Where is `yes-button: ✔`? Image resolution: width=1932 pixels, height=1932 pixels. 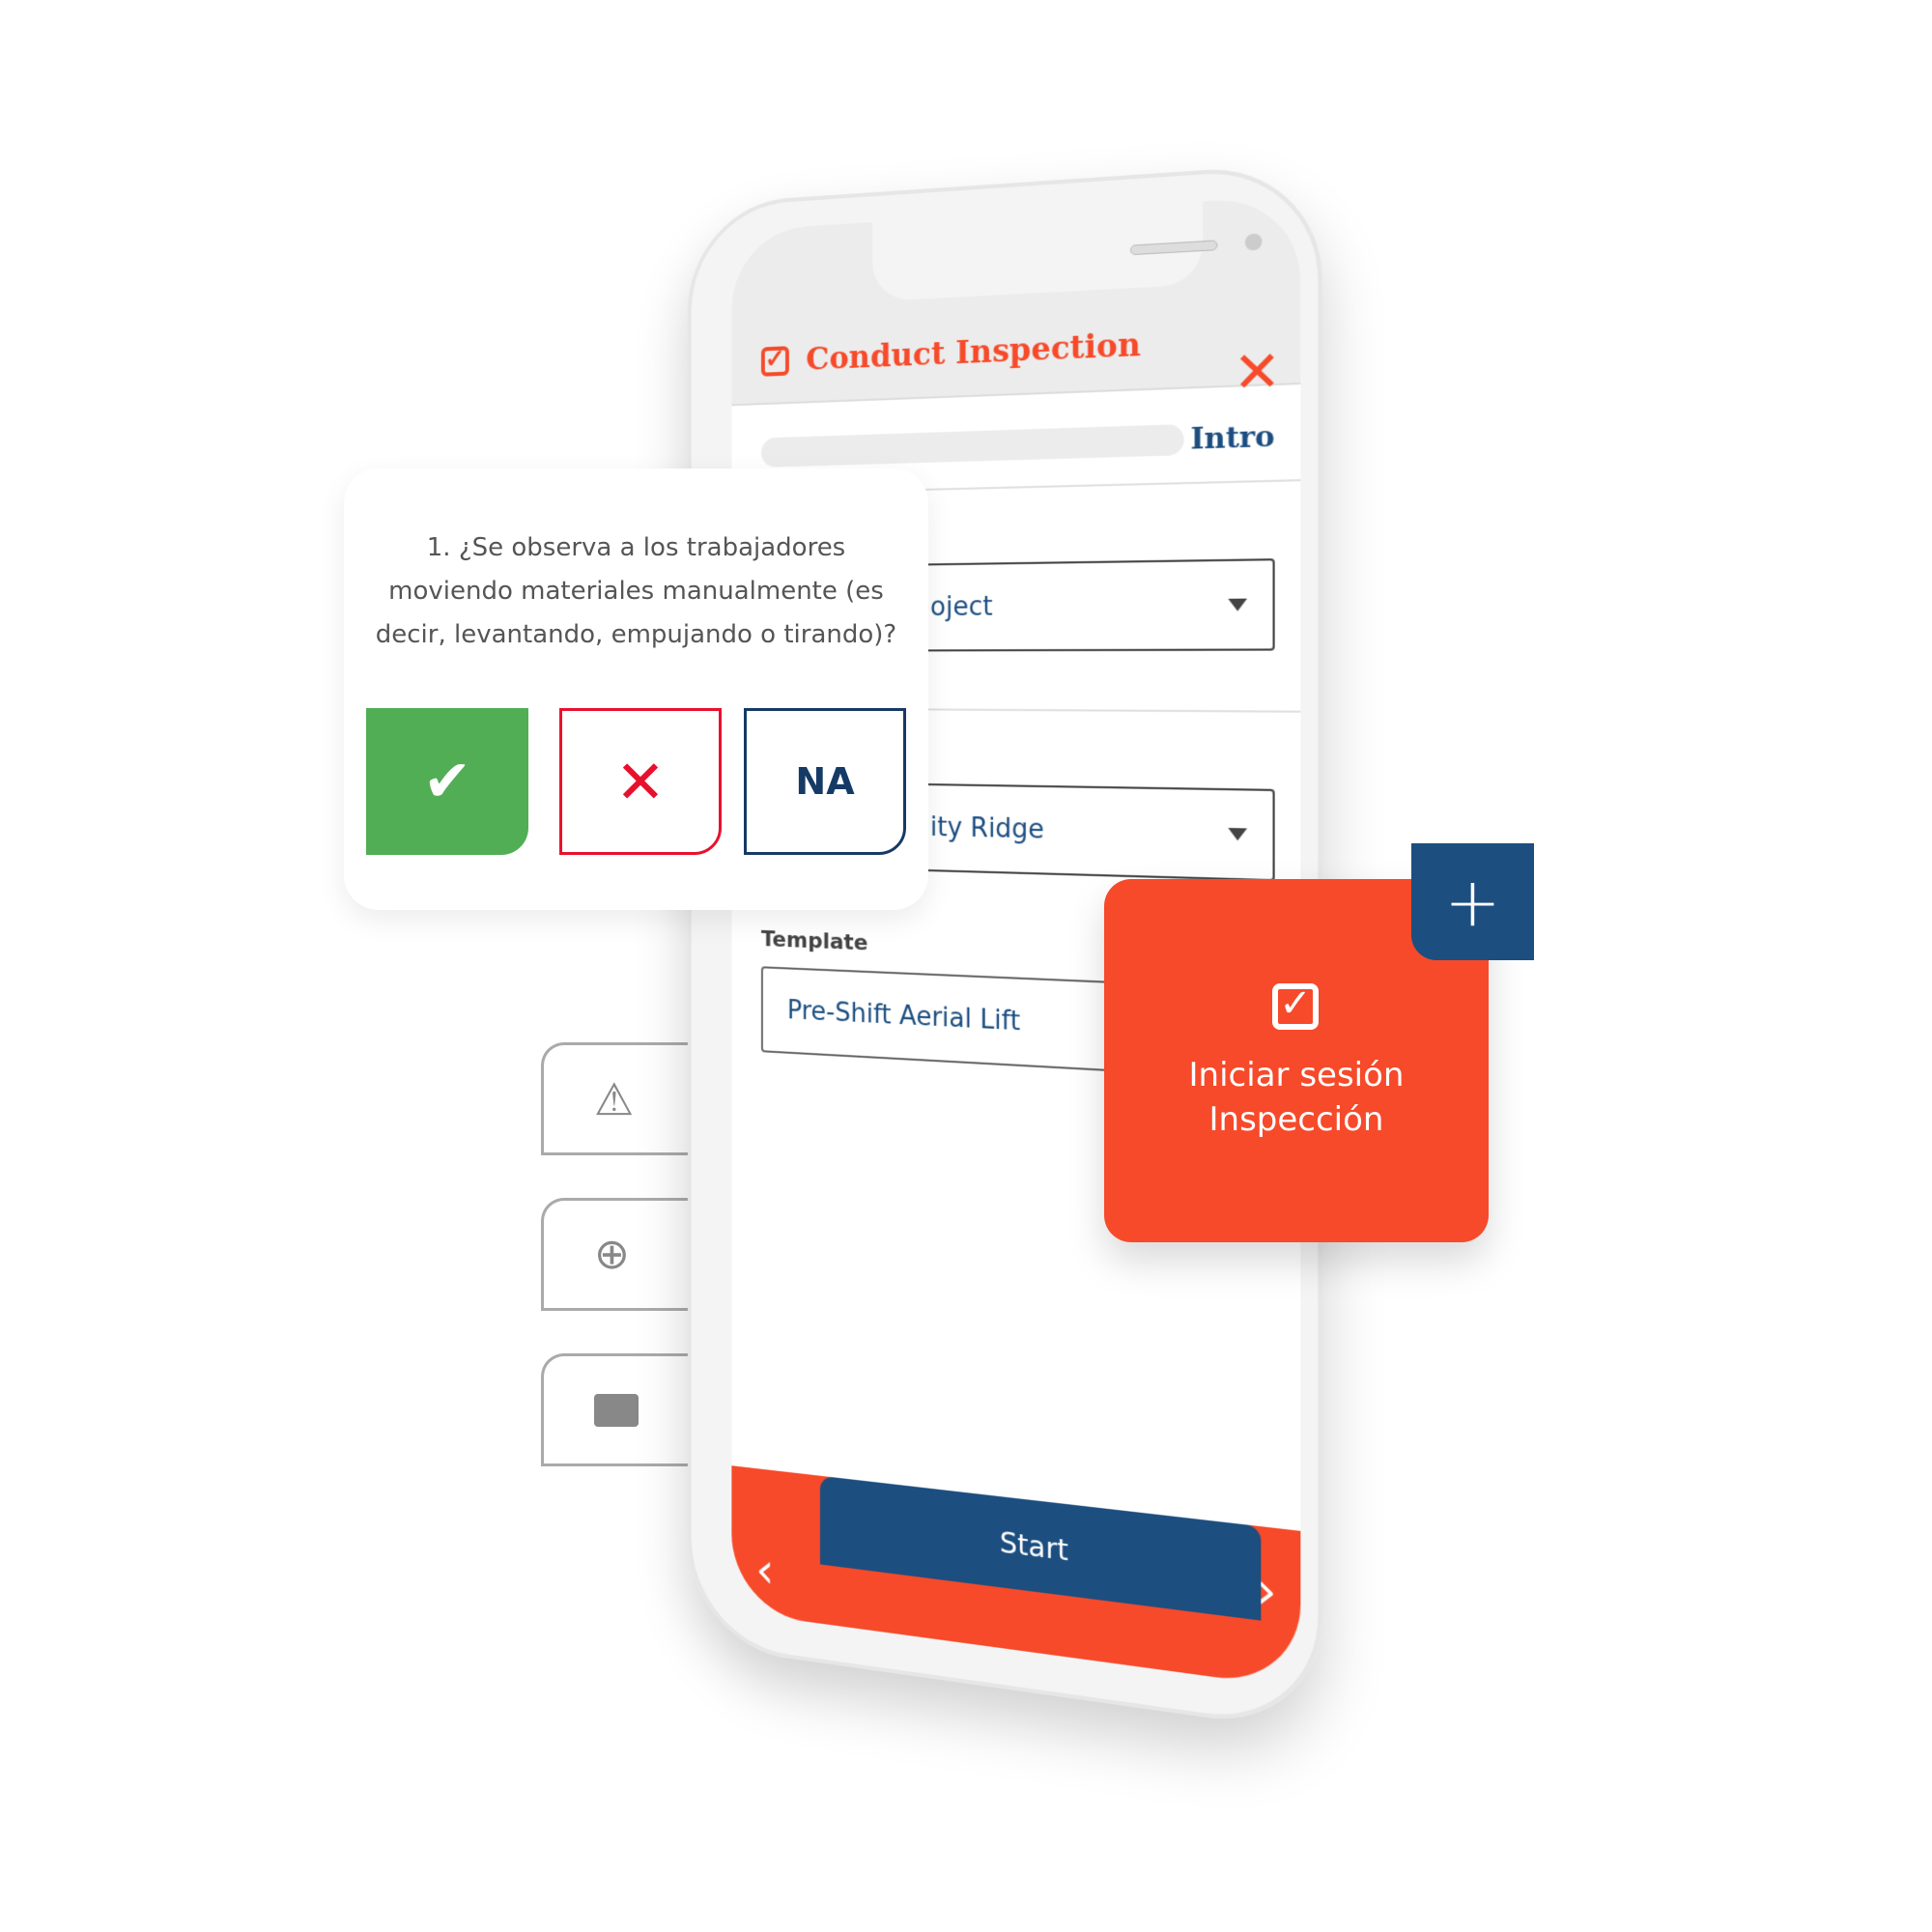
yes-button: ✔ is located at coordinates (447, 781).